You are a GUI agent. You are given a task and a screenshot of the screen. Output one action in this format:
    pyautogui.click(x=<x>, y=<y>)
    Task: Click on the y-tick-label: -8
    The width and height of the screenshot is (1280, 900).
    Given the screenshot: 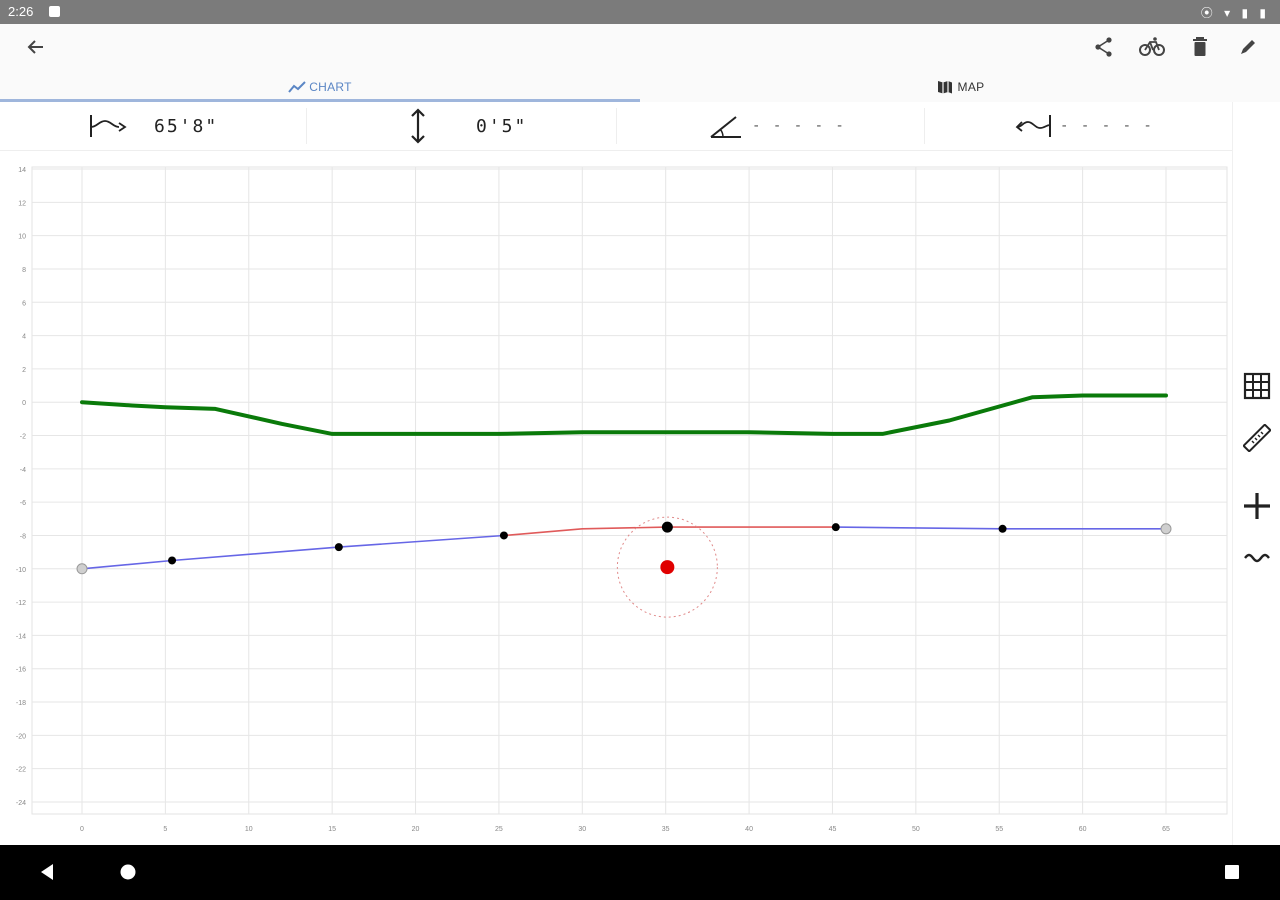 What is the action you would take?
    pyautogui.click(x=23, y=536)
    